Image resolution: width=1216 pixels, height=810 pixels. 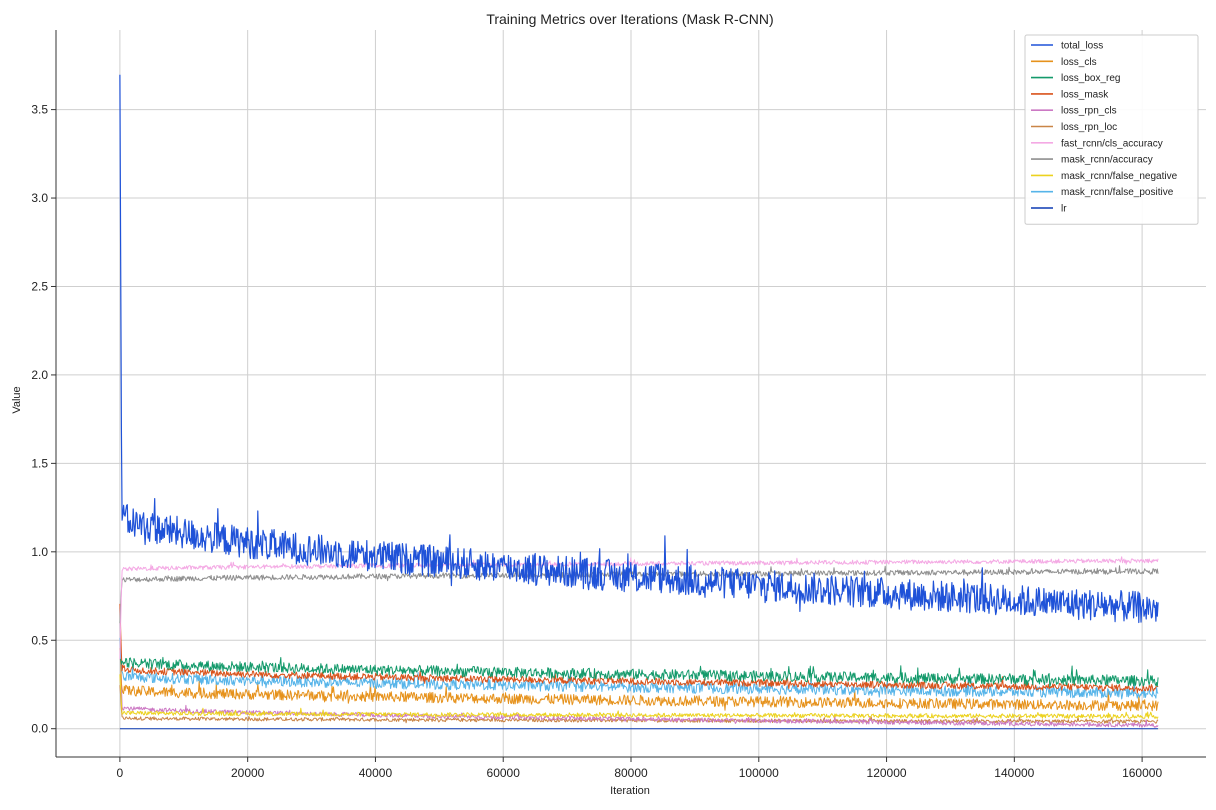 What do you see at coordinates (1064, 209) in the screenshot?
I see `legend-label: lr` at bounding box center [1064, 209].